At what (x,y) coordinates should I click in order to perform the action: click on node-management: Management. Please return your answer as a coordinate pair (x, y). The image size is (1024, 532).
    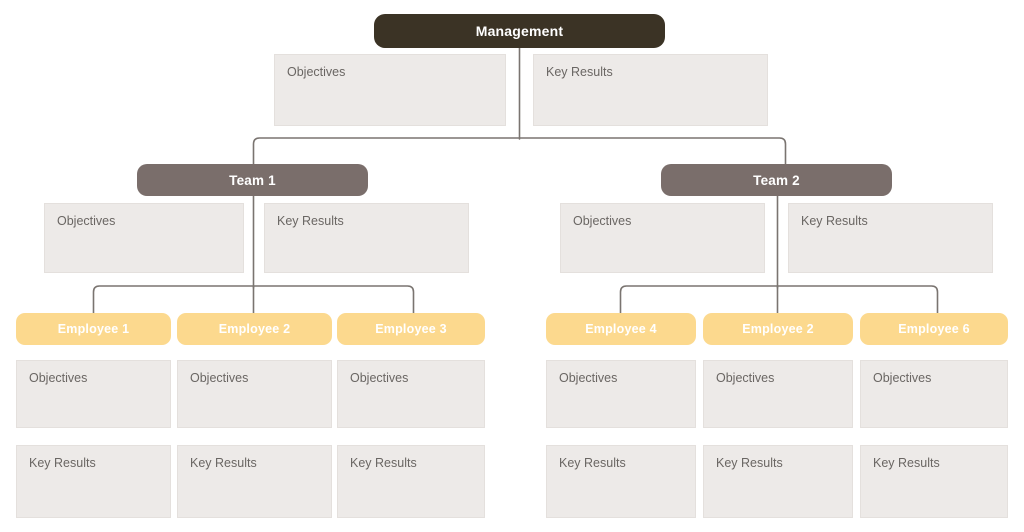
    Looking at the image, I should click on (519, 31).